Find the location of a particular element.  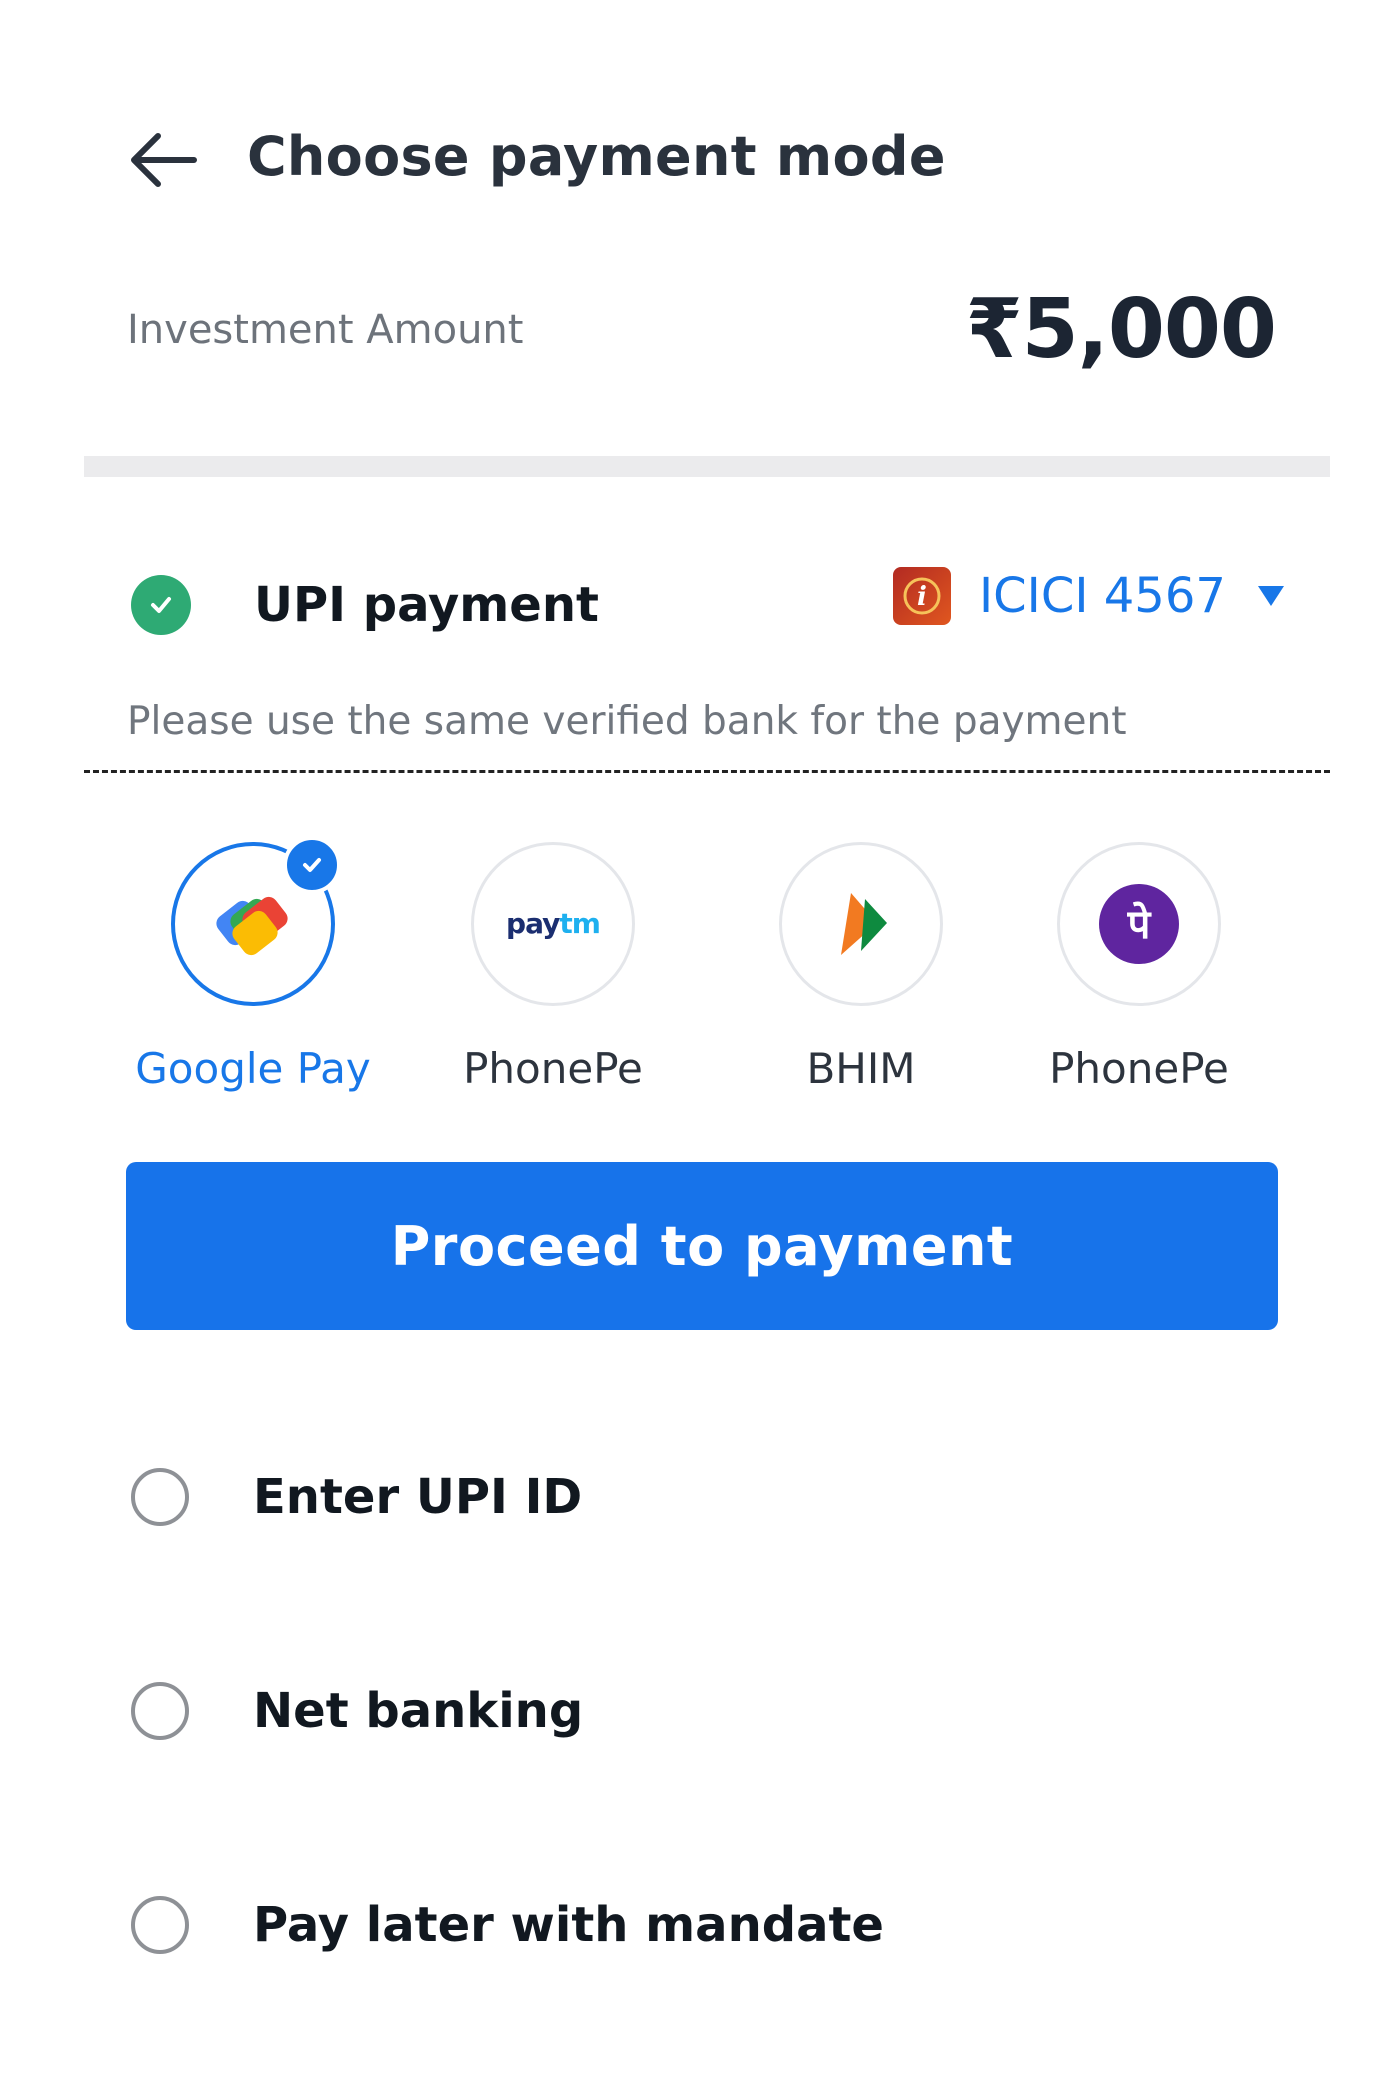

app-option-phonepe-2: पे PhonePe is located at coordinates (1139, 967).